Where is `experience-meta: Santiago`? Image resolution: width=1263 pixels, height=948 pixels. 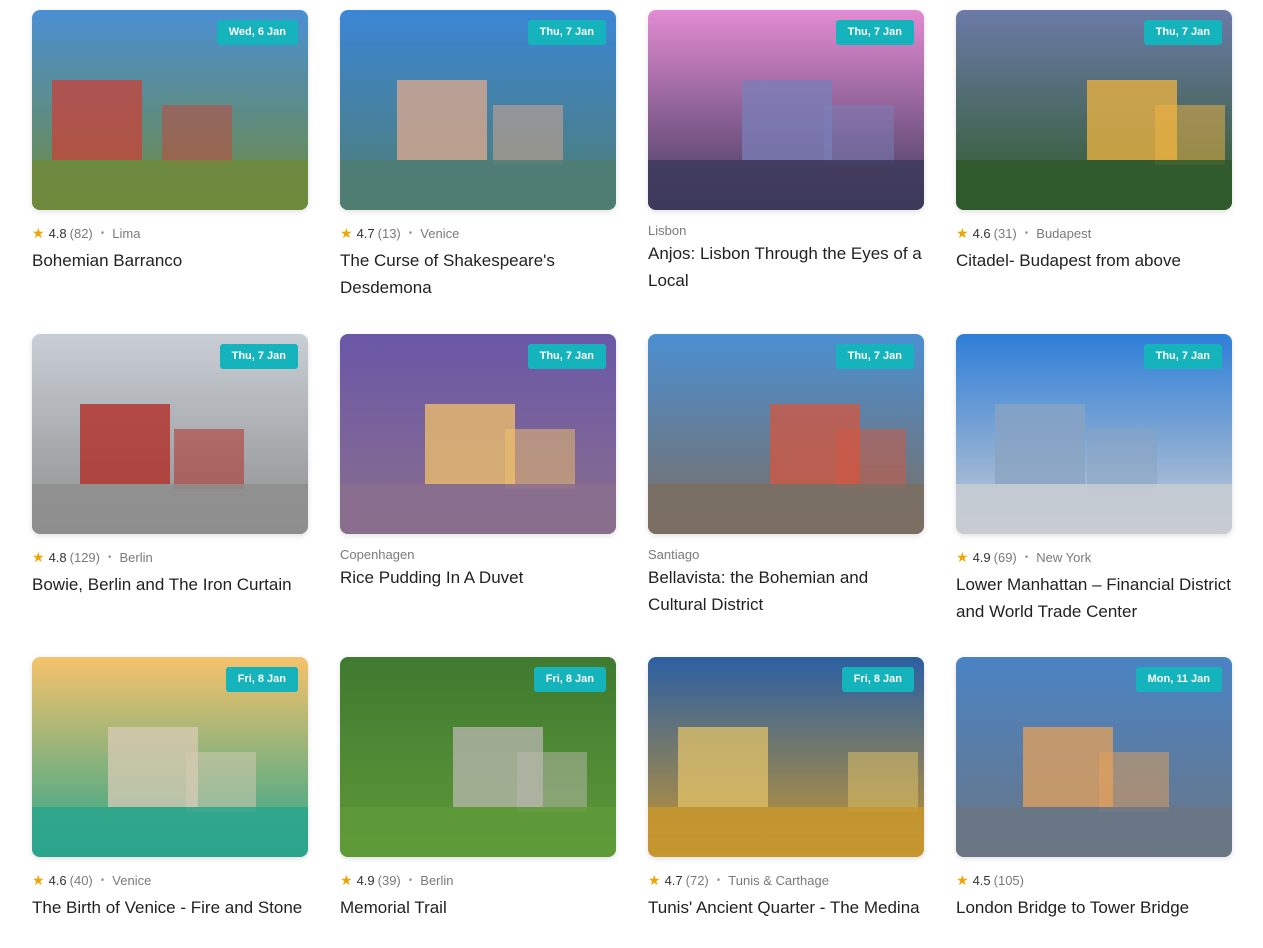
experience-meta: Santiago is located at coordinates (786, 554).